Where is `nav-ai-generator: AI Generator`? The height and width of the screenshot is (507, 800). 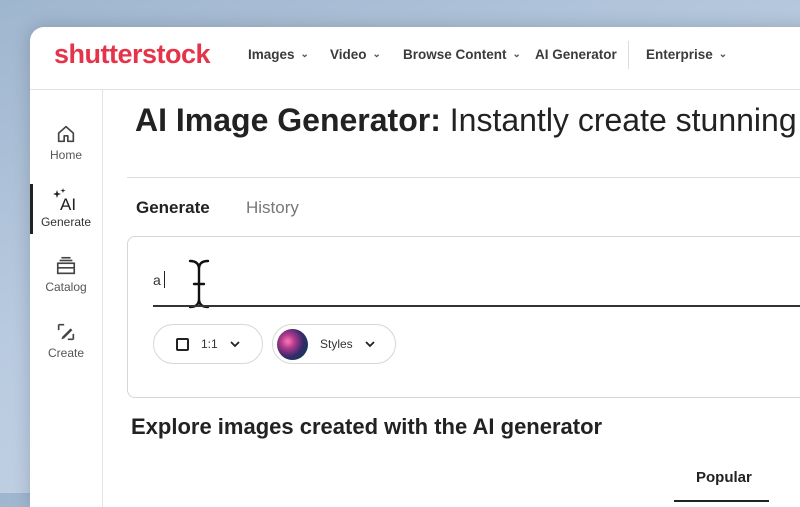
nav-ai-generator: AI Generator is located at coordinates (576, 54).